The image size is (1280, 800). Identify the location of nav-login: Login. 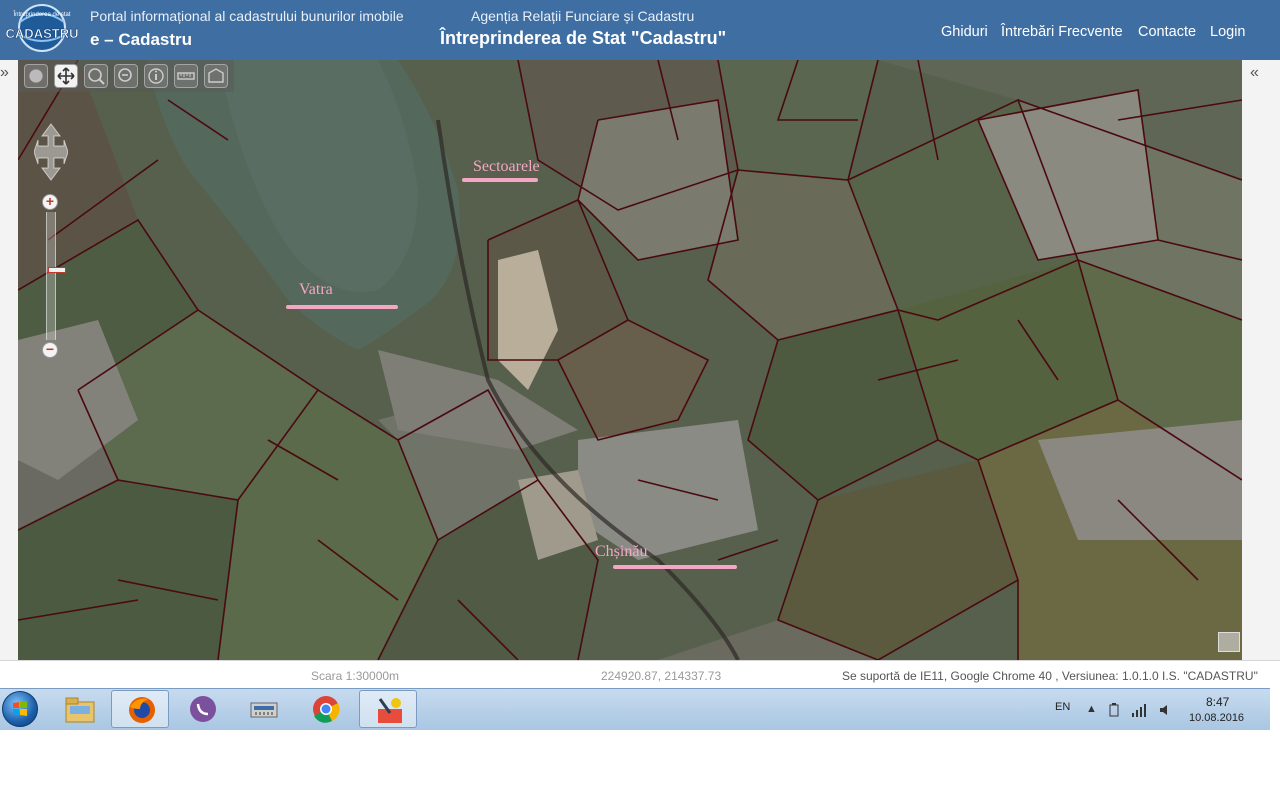
(1227, 32).